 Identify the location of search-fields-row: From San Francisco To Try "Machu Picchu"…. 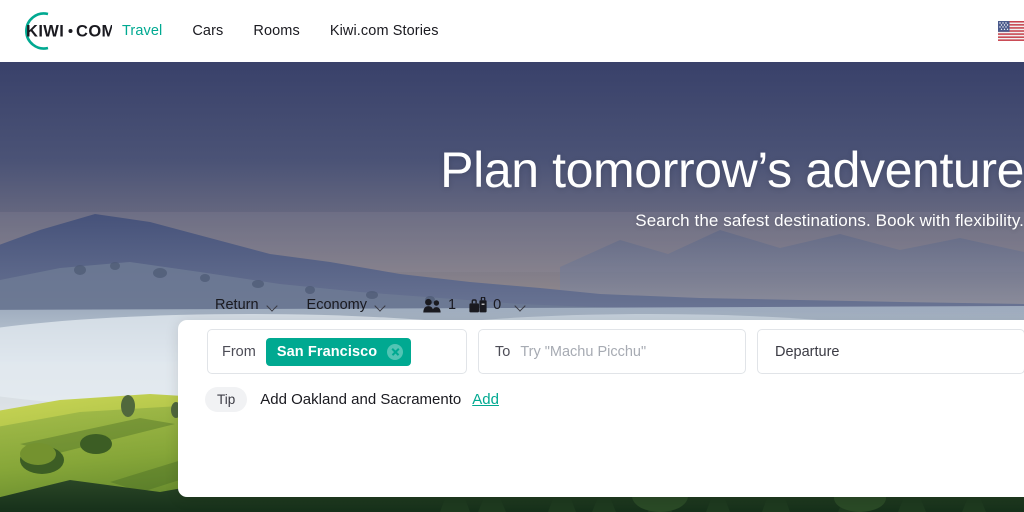
(615, 351).